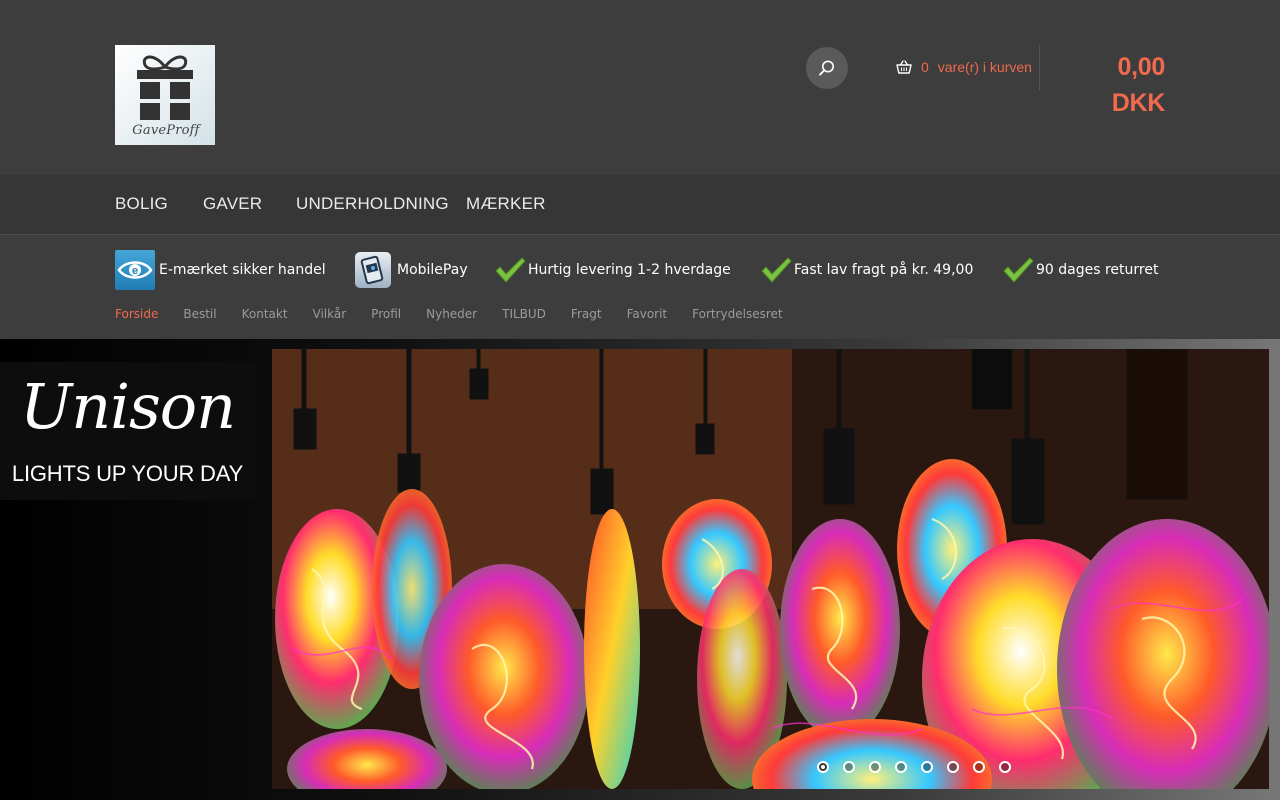  I want to click on sub-nav-tilbud: TILBUD, so click(524, 315).